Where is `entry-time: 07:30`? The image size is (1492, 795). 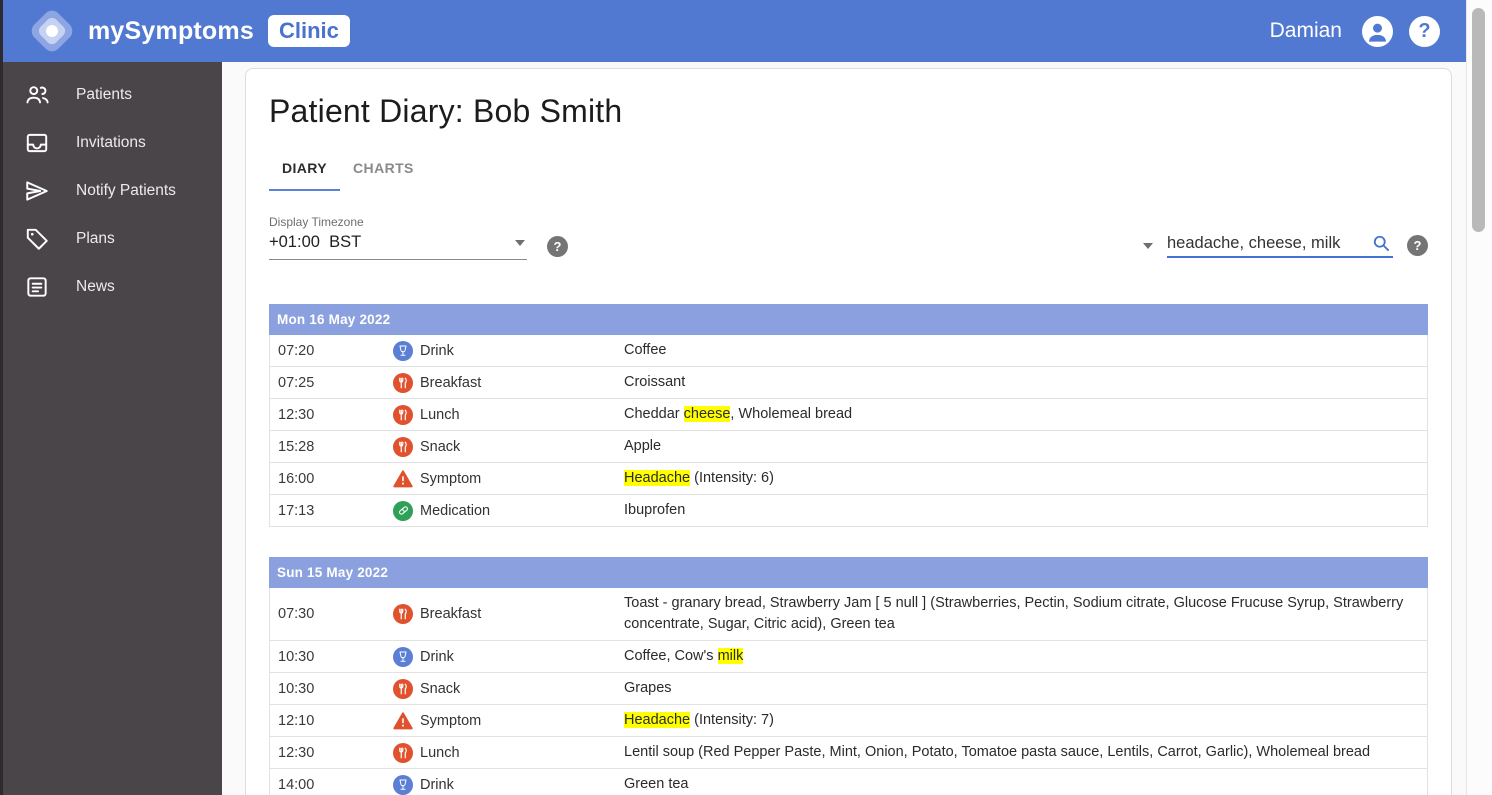
entry-time: 07:30 is located at coordinates (296, 614).